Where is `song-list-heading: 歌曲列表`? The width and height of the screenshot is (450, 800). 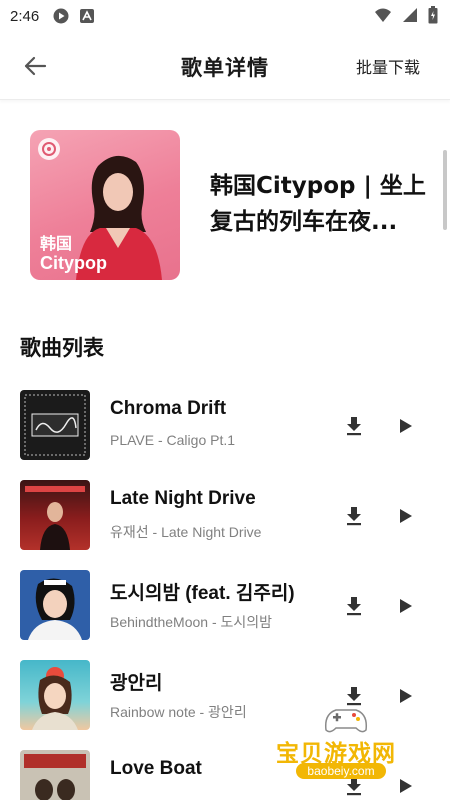 song-list-heading: 歌曲列表 is located at coordinates (62, 348).